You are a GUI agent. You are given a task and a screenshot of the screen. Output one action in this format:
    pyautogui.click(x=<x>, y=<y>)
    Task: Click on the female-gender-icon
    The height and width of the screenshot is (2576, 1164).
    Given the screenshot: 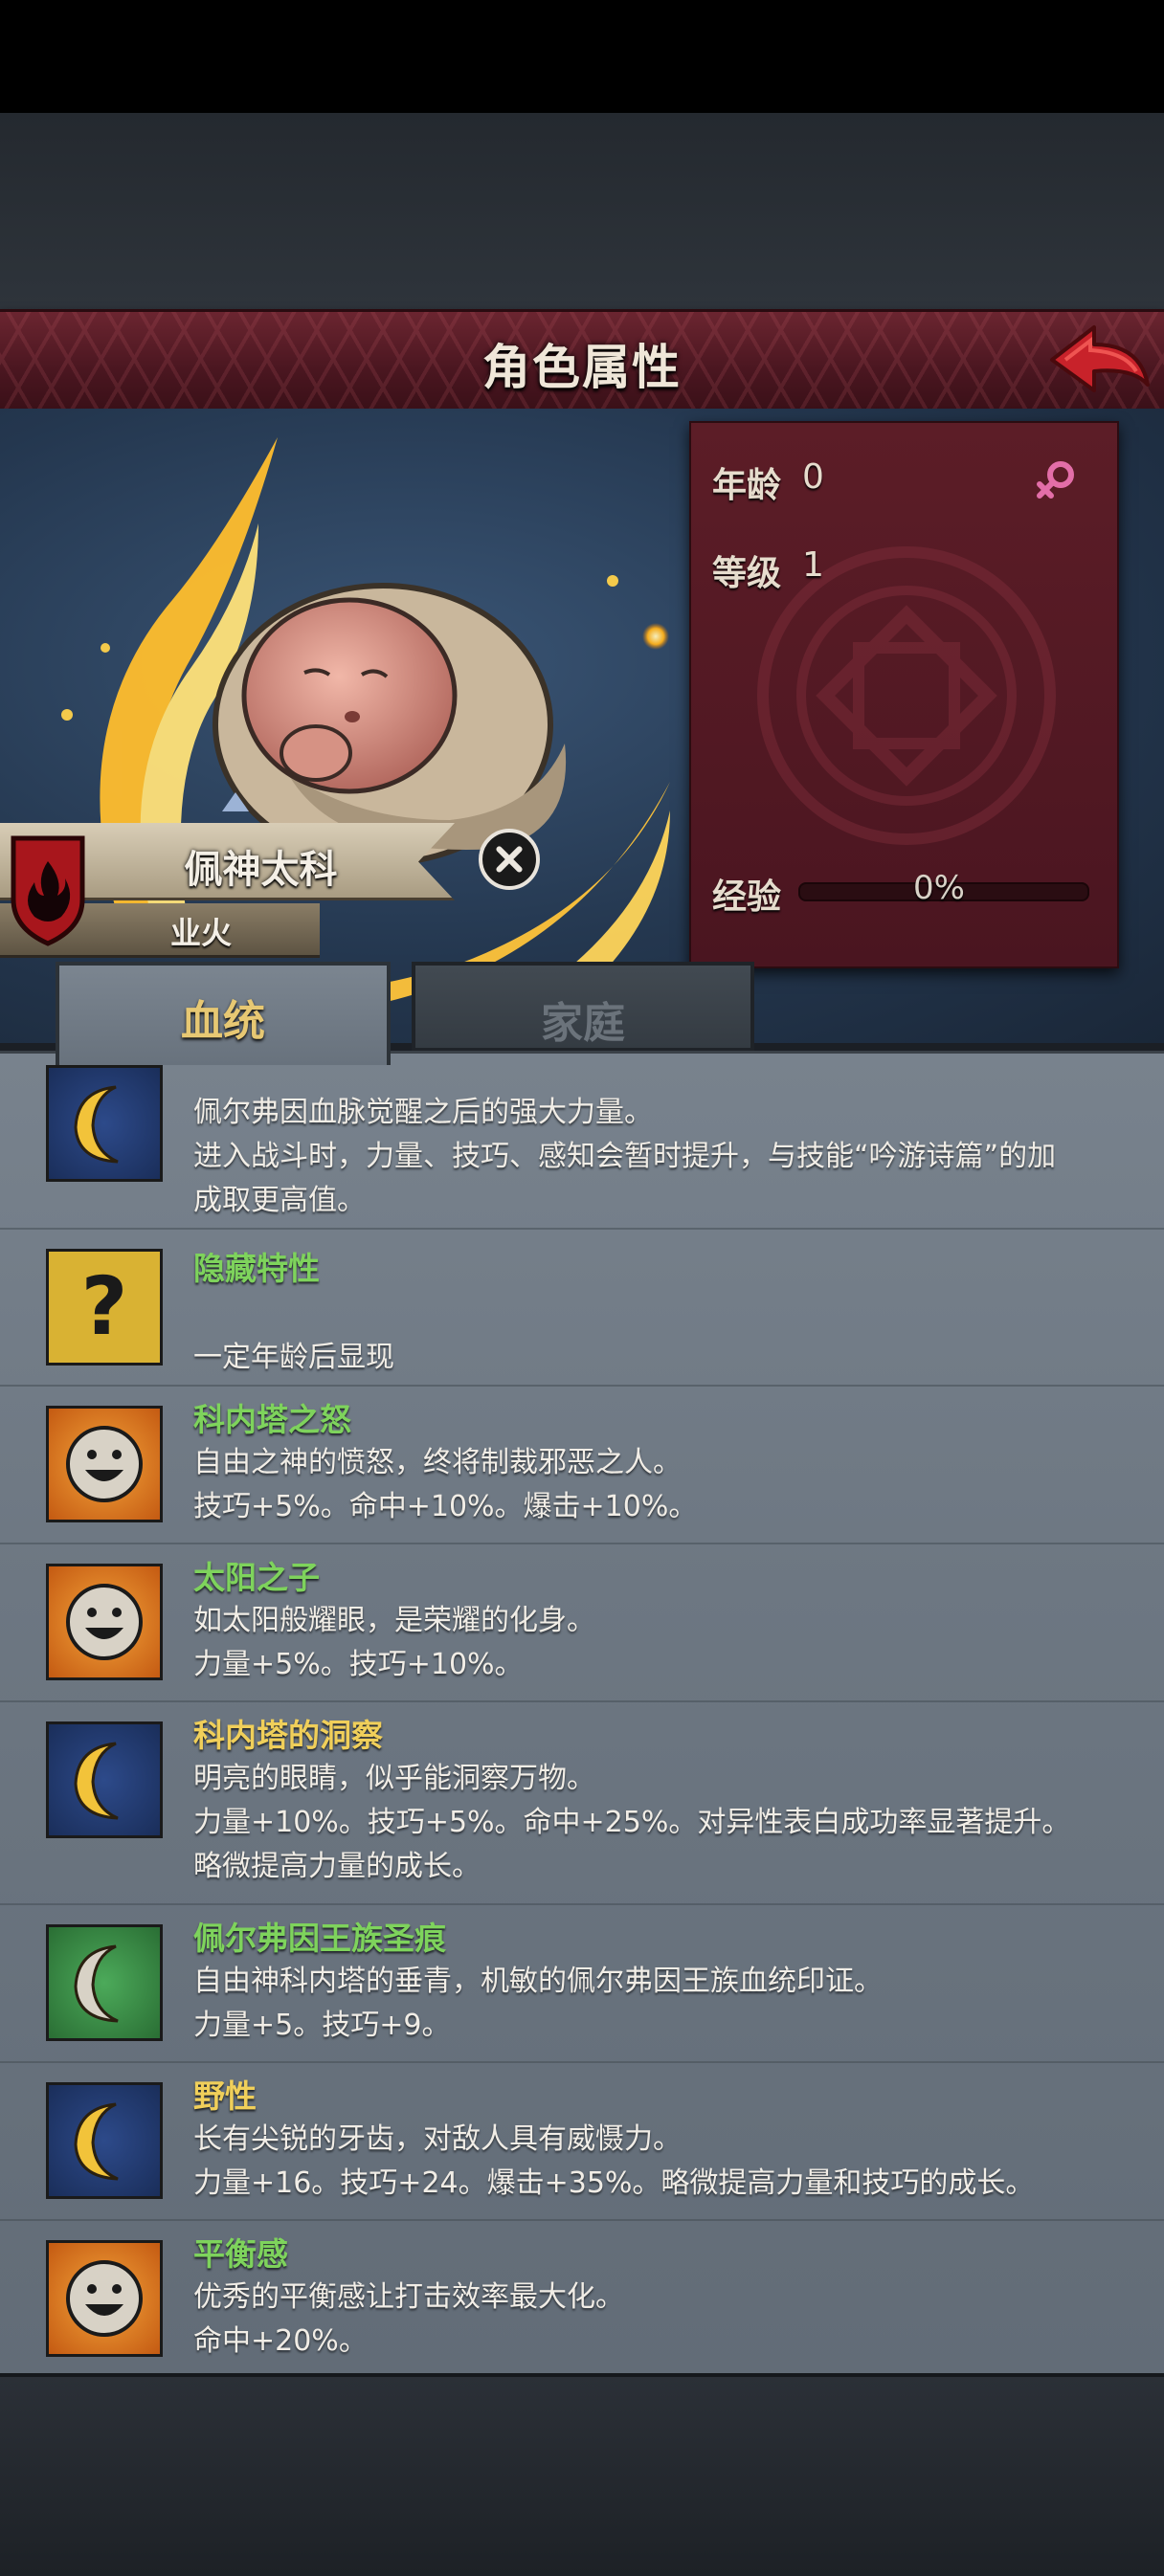 What is the action you would take?
    pyautogui.click(x=1056, y=480)
    